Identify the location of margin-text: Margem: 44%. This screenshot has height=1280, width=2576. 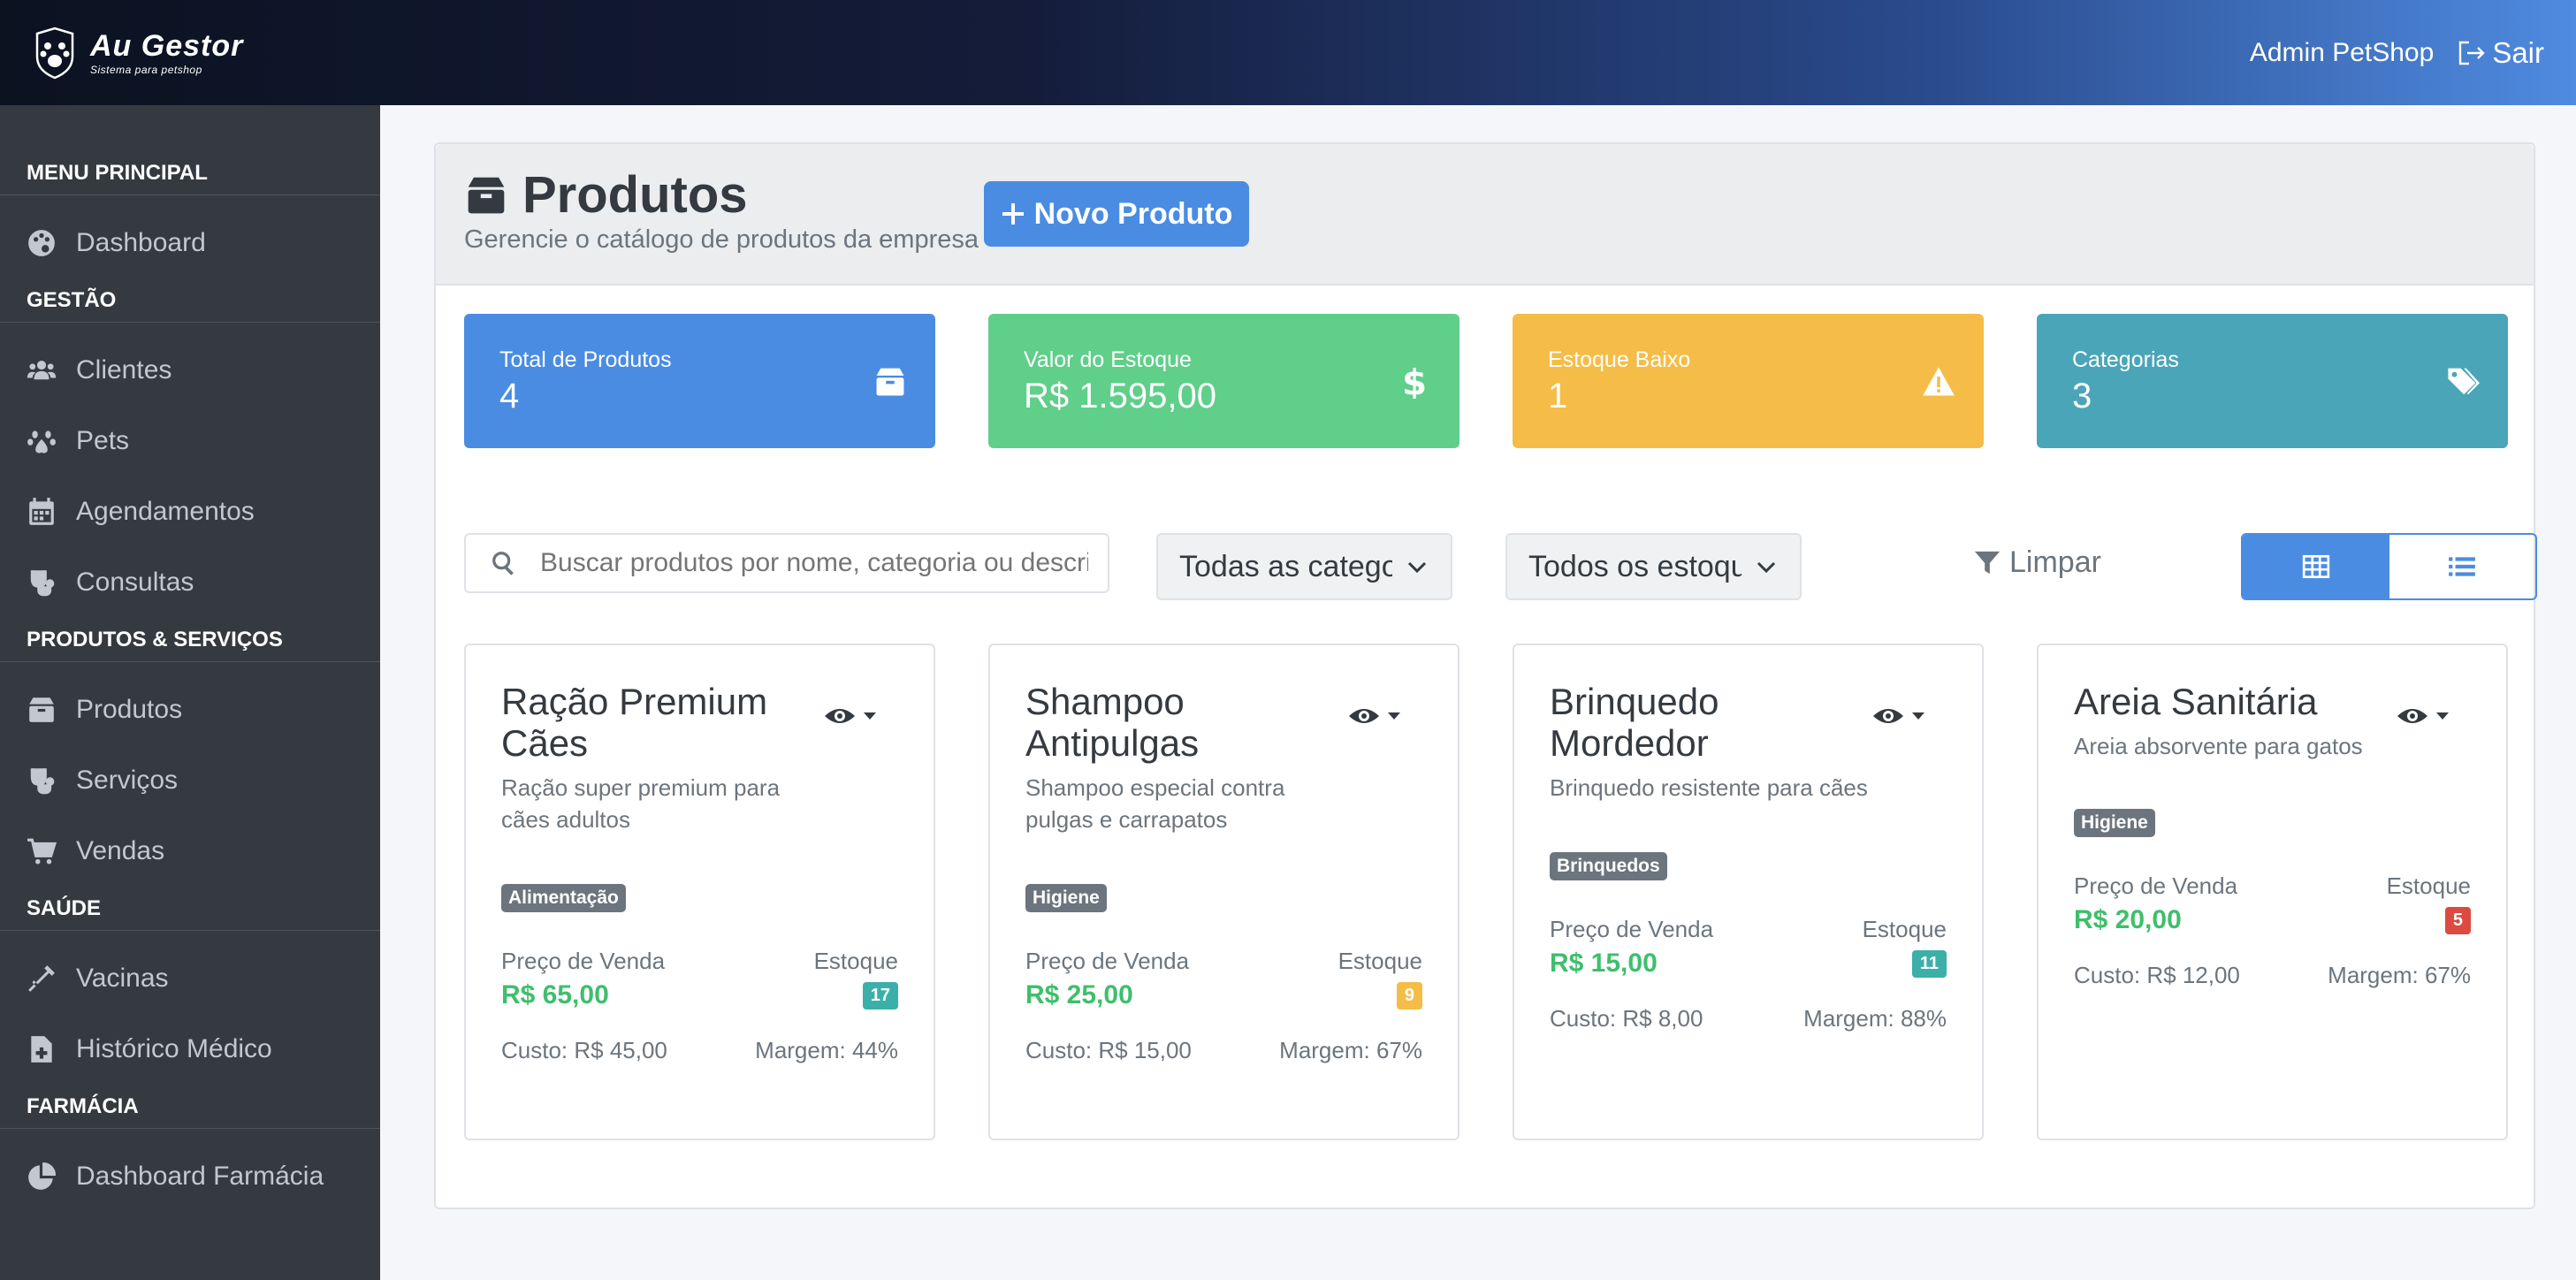
(826, 1049).